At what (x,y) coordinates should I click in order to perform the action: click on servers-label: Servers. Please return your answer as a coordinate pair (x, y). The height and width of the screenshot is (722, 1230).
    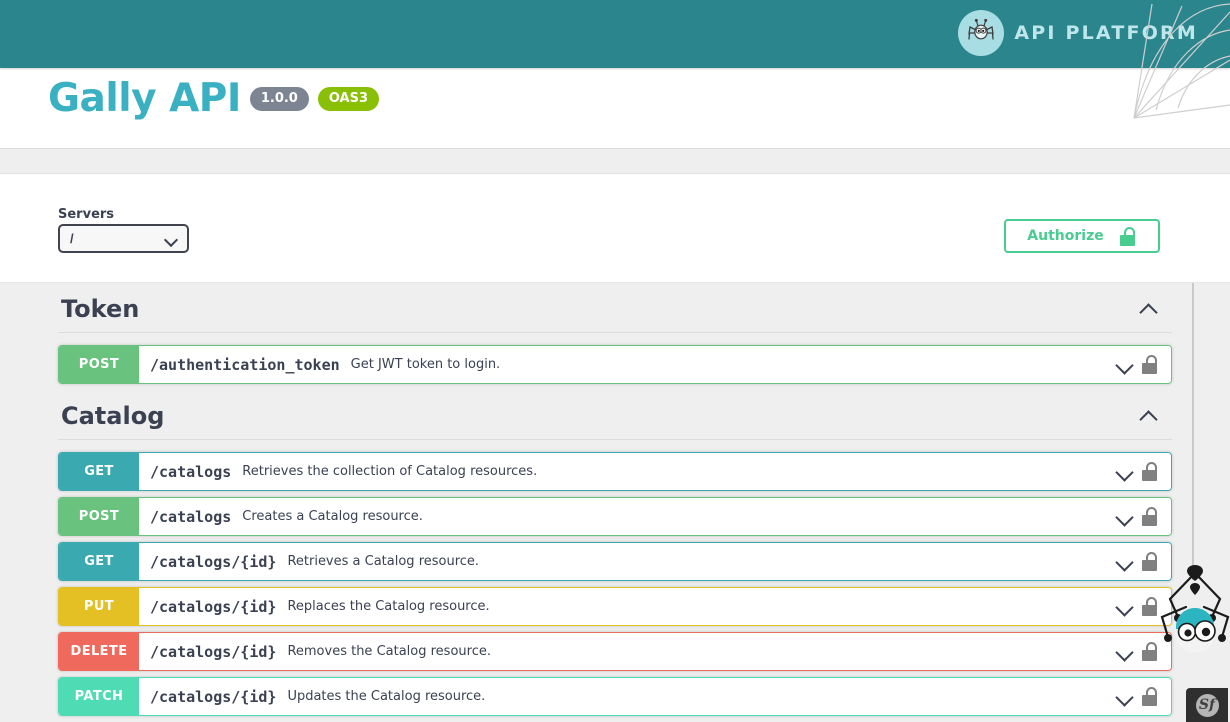
    Looking at the image, I should click on (86, 214).